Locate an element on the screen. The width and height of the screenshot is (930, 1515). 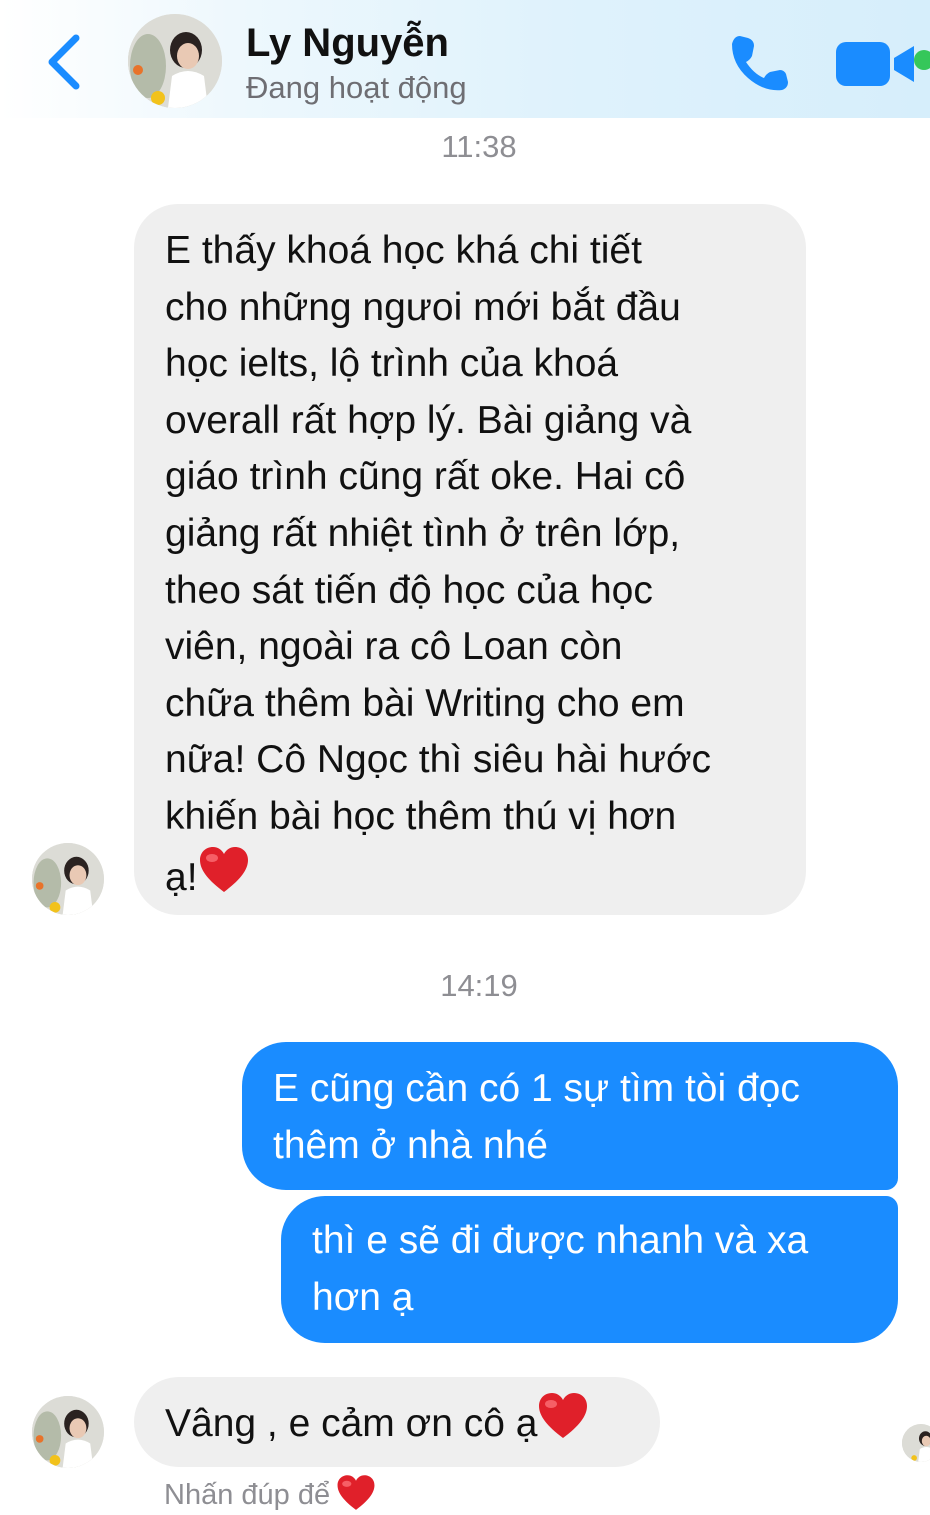
contact-name: Ly Nguyễn is located at coordinates (347, 43).